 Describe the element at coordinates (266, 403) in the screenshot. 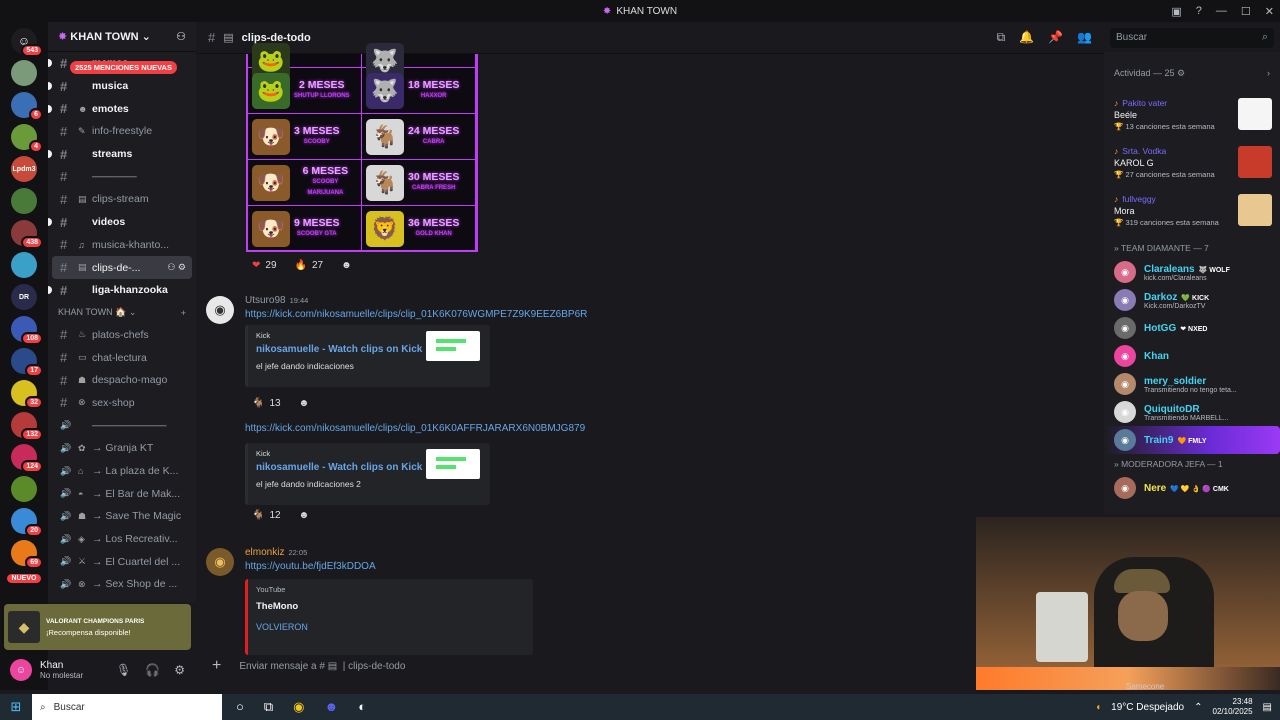

I see `reaction-goat: 🐐 13` at that location.